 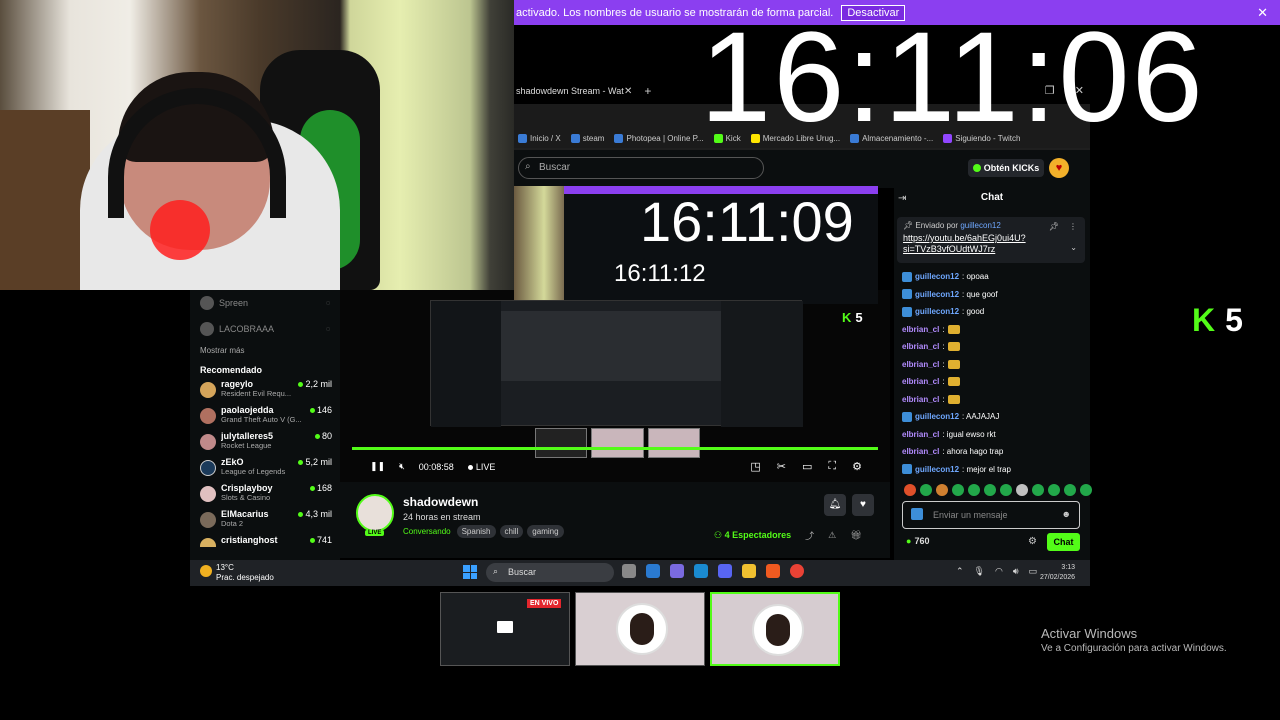 What do you see at coordinates (265, 416) in the screenshot?
I see `recommended-channel: paolaojedda Grand Theft Auto V (G... 146` at bounding box center [265, 416].